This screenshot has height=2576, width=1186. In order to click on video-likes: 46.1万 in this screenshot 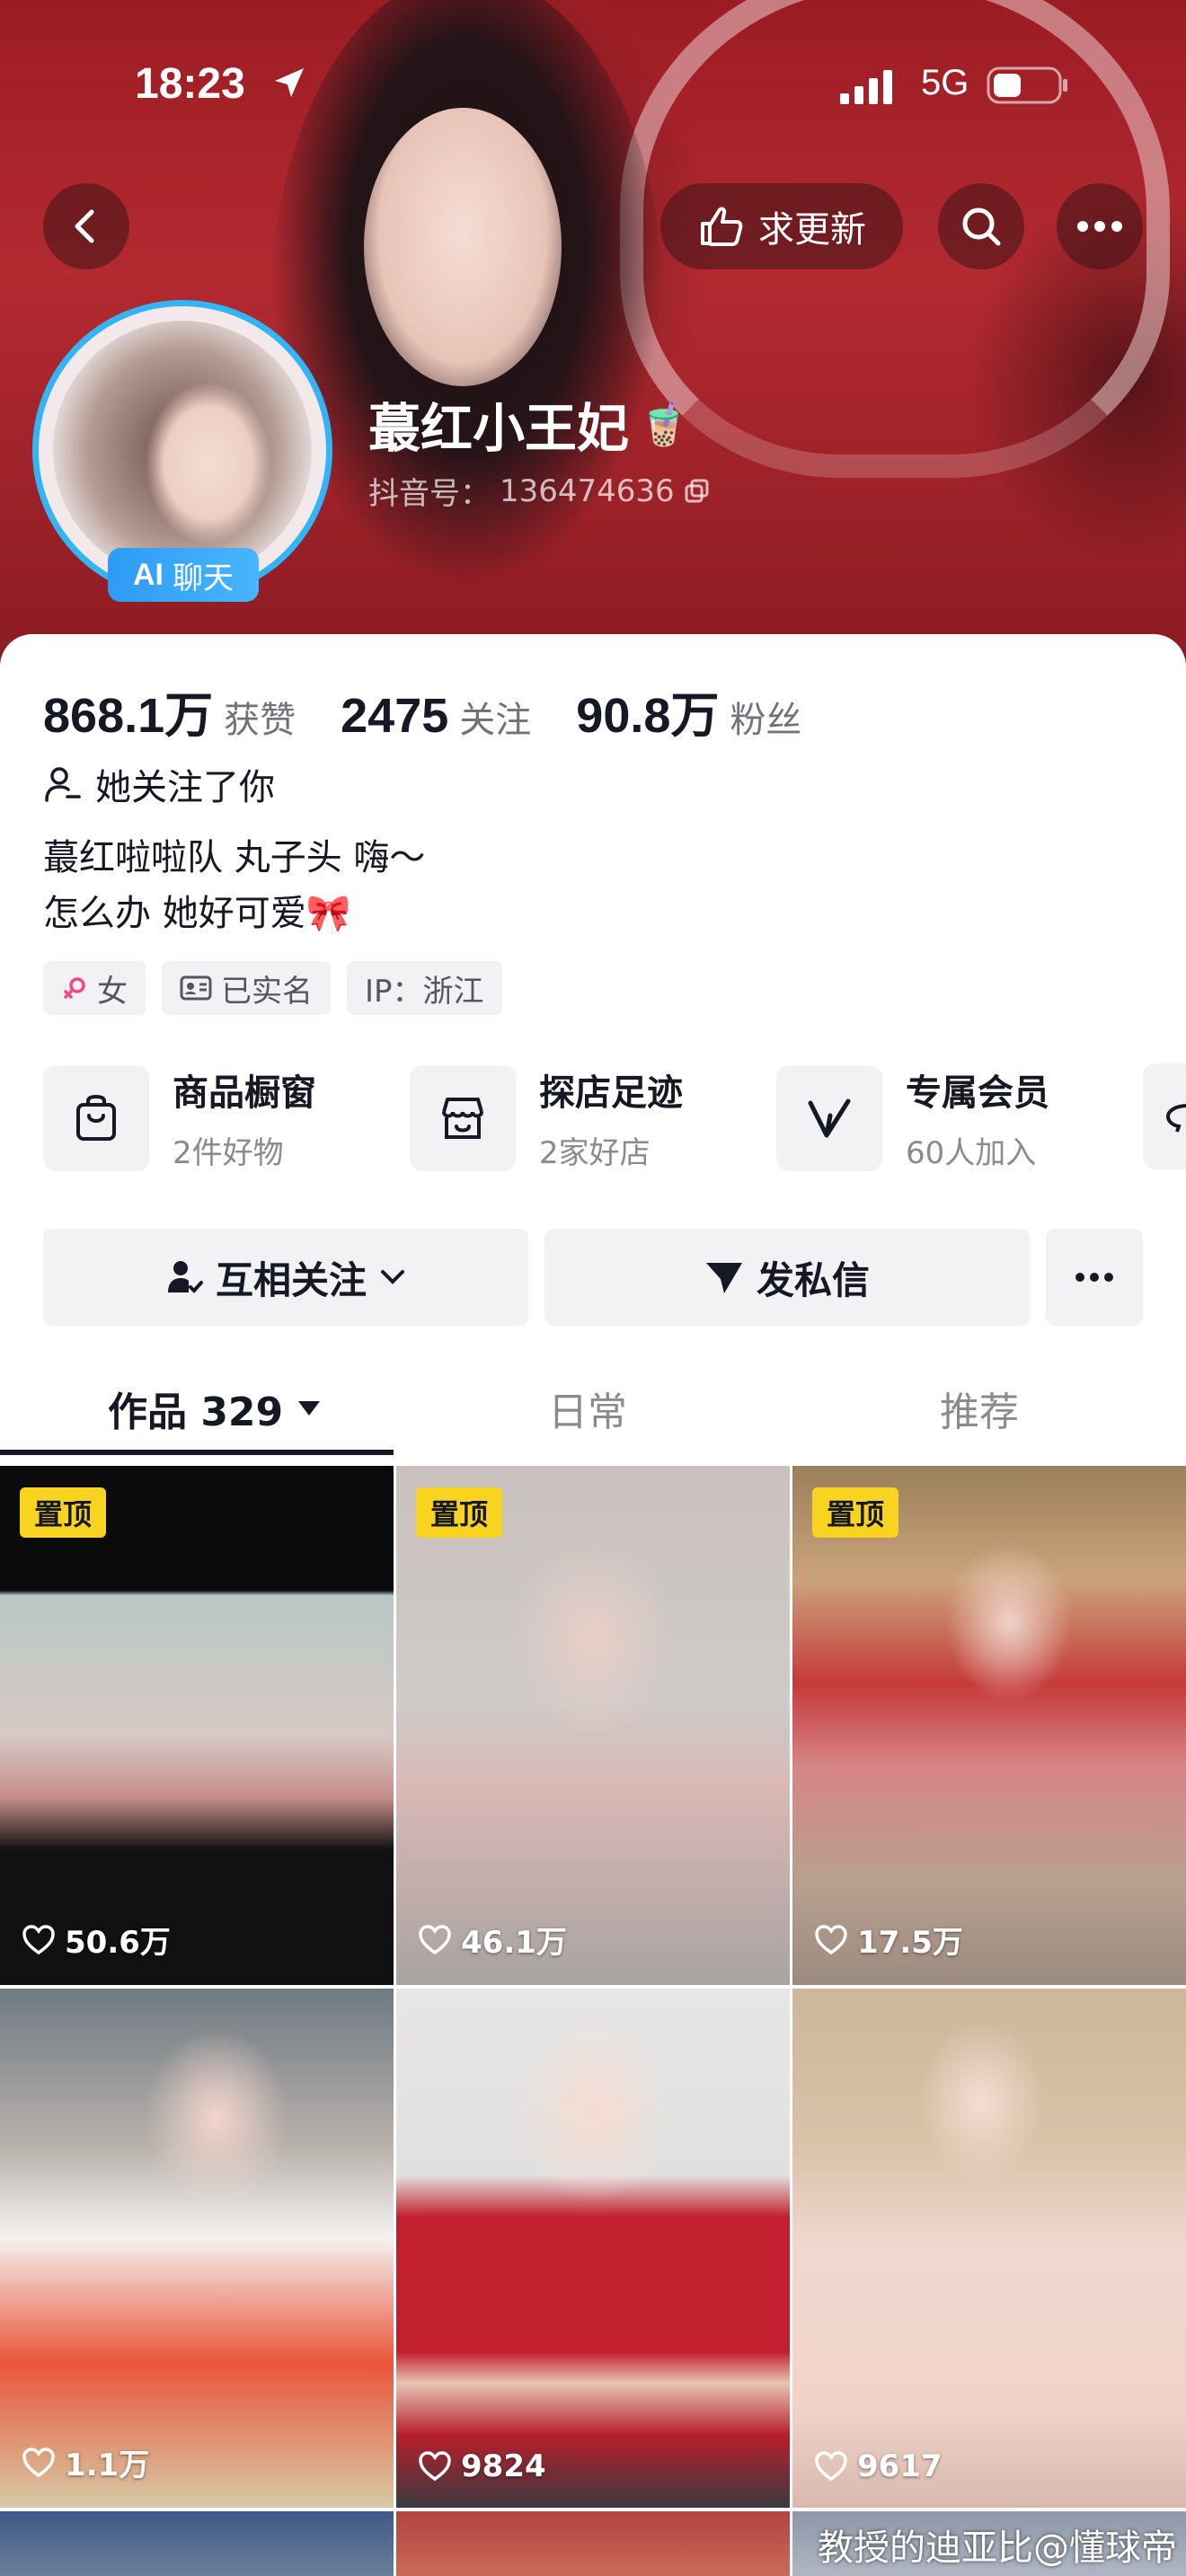, I will do `click(492, 1940)`.